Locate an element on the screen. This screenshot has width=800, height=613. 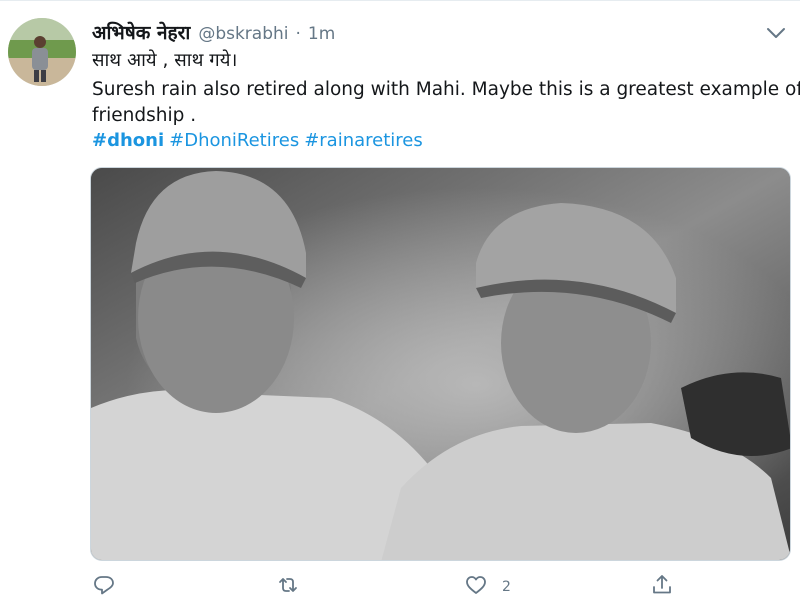
hashtag-dhoni: #dhoni is located at coordinates (128, 140).